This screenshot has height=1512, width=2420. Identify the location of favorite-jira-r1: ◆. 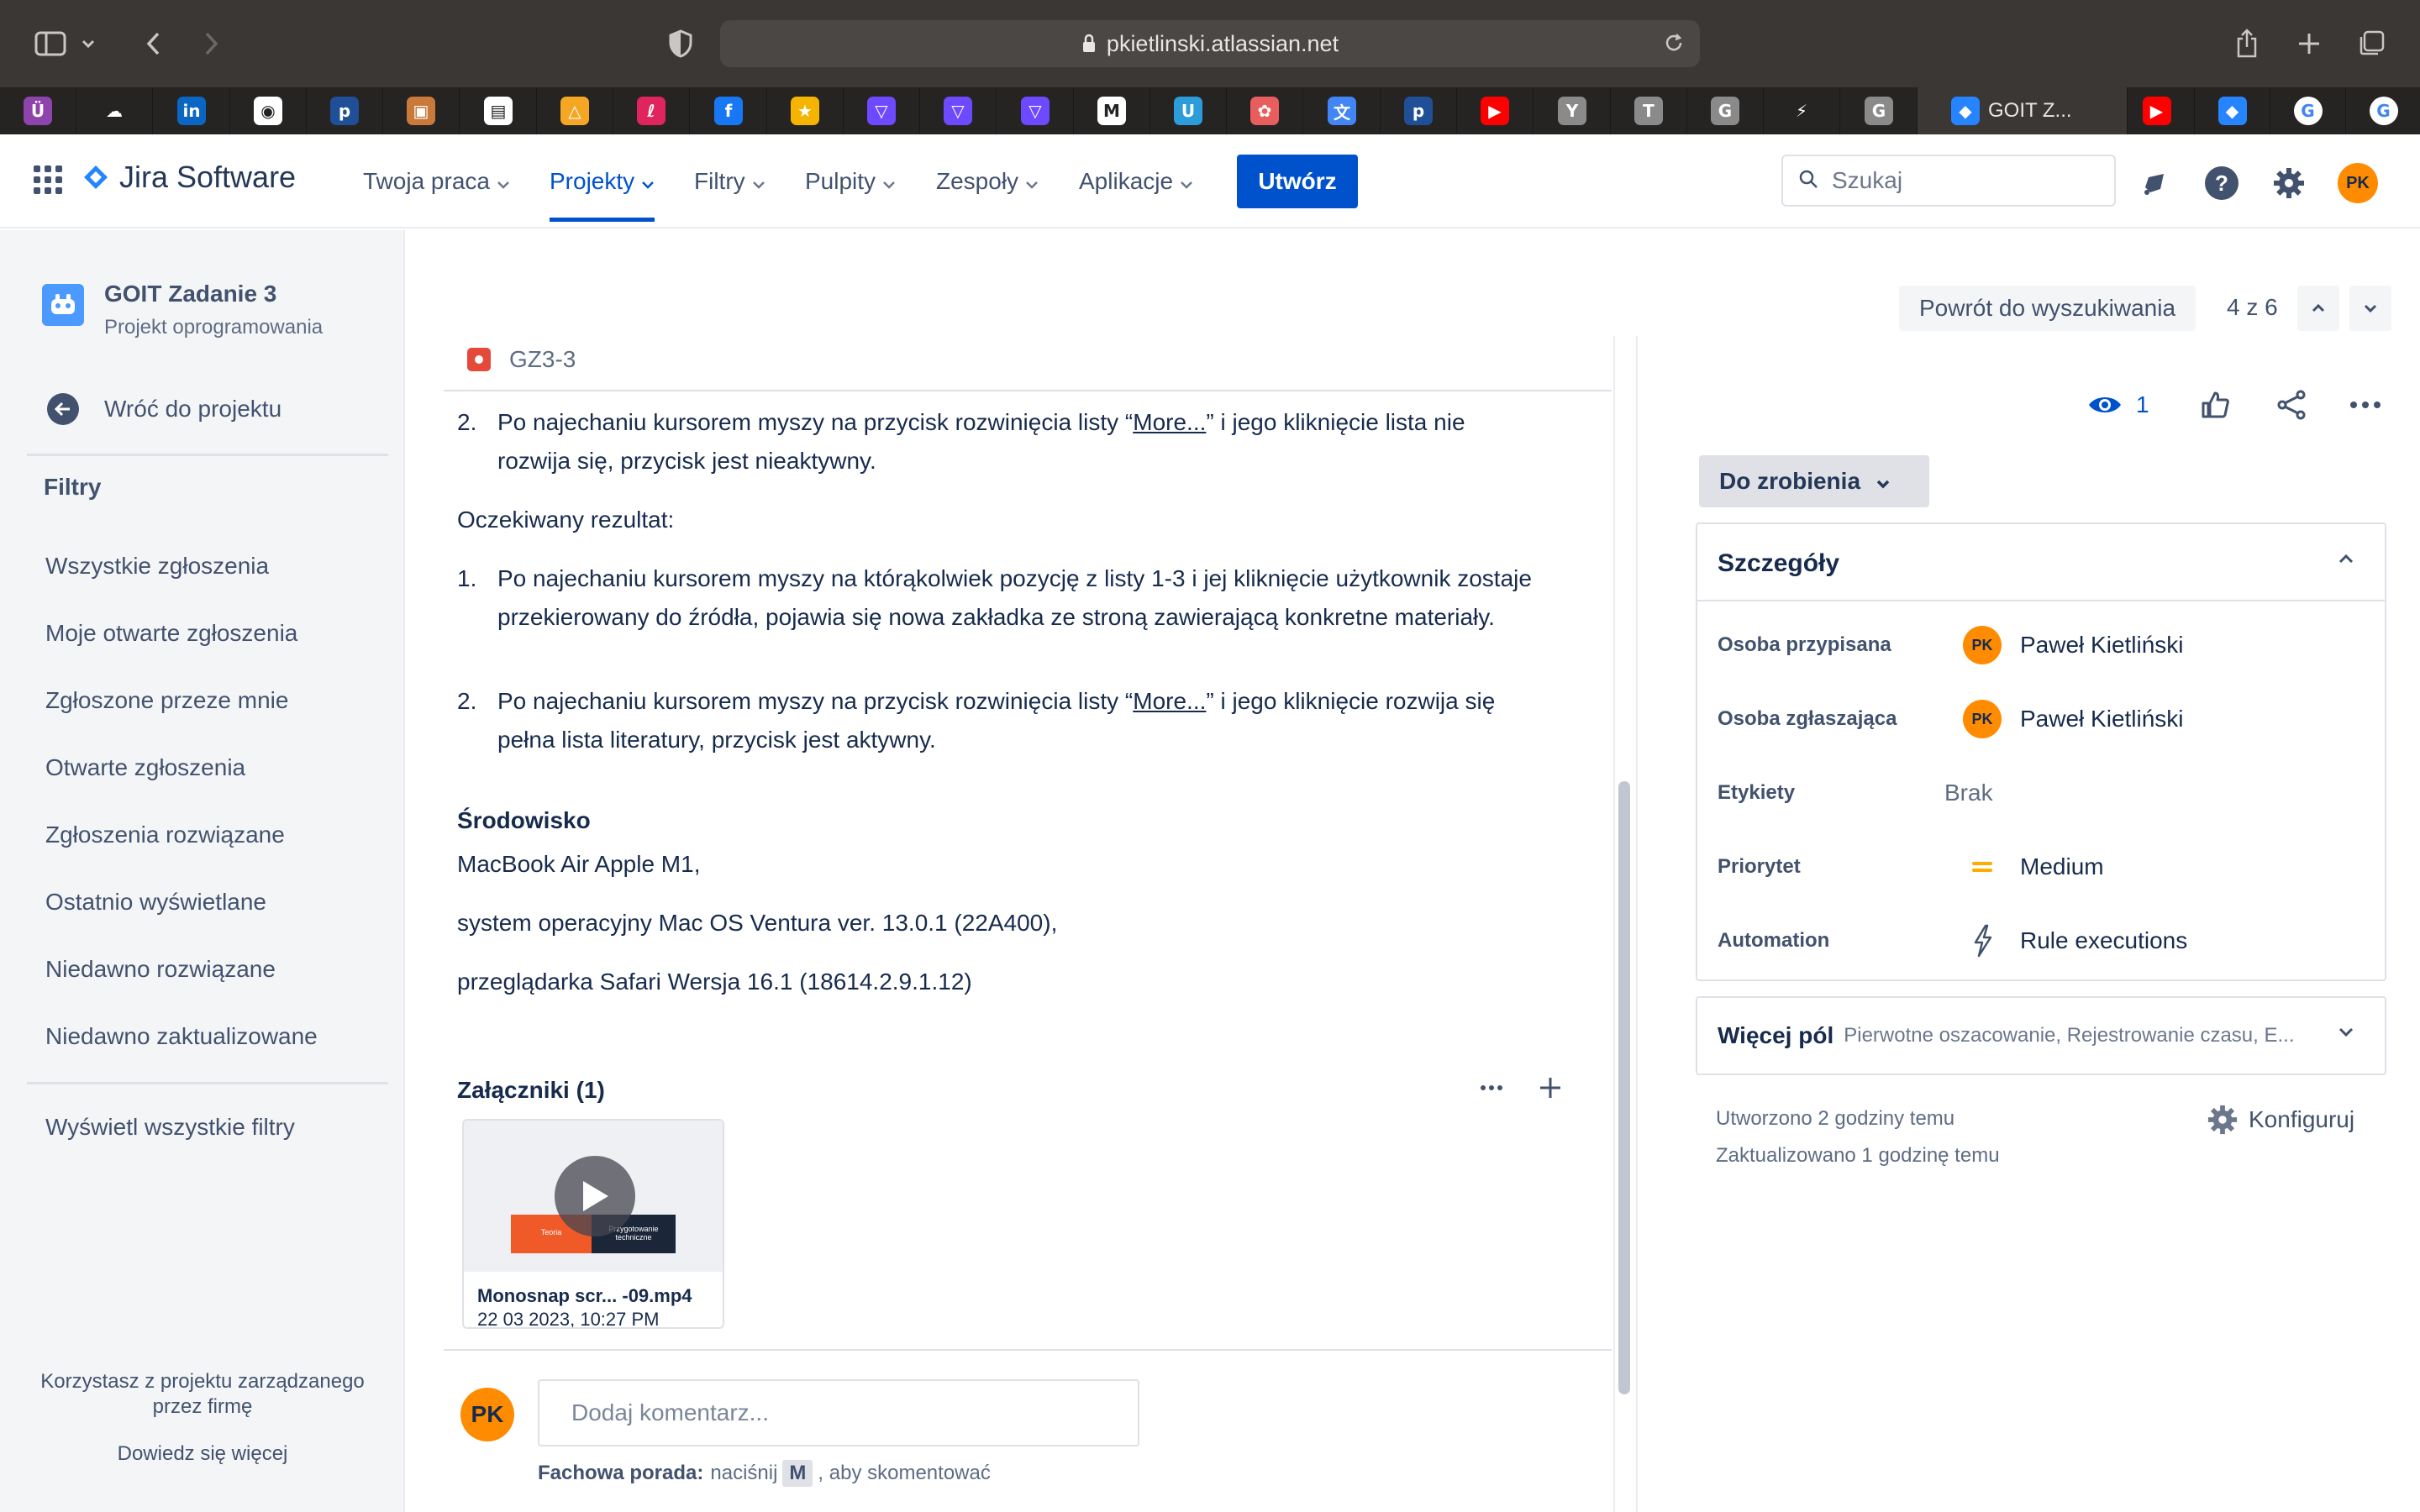
(2232, 110).